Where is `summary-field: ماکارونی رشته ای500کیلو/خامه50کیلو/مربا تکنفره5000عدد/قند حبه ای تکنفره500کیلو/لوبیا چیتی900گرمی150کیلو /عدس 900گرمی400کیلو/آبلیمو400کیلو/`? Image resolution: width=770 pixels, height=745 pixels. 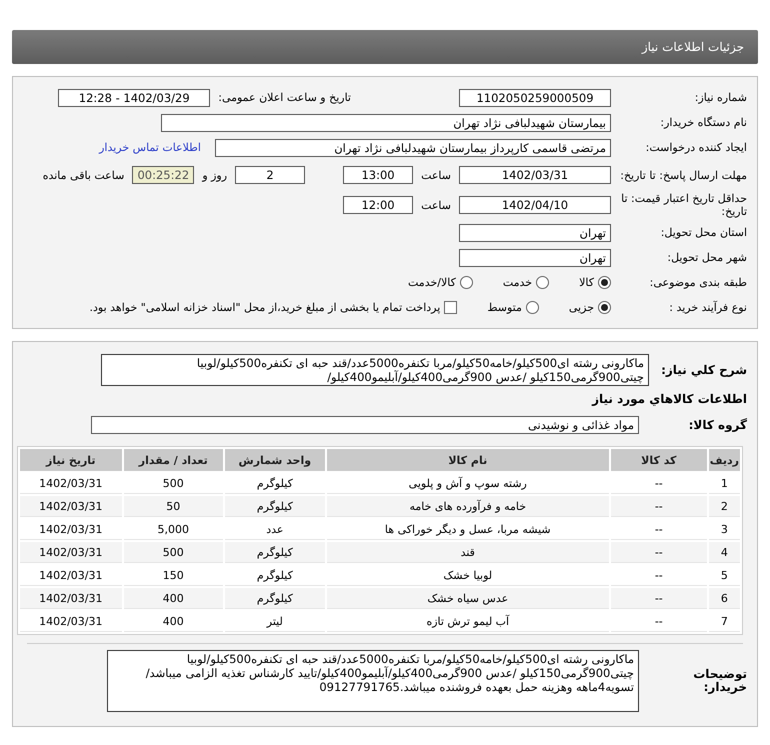 summary-field: ماکارونی رشته ای500کیلو/خامه50کیلو/مربا تکنفره5000عدد/قند حبه ای تکنفره500کیلو/لوبیا چیتی900گرمی150کیلو /عدس 900گرمی400کیلو/آبلیمو400کیلو/ is located at coordinates (375, 370).